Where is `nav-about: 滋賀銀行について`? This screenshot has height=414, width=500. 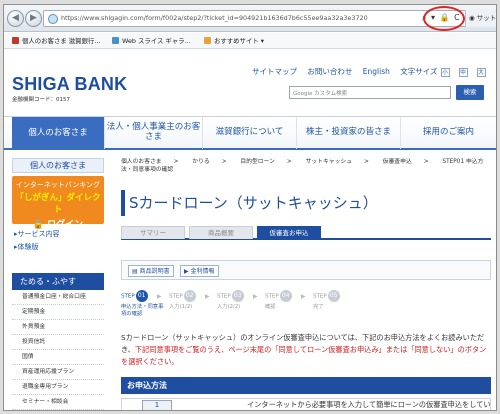
nav-about: 滋賀銀行について is located at coordinates (249, 133).